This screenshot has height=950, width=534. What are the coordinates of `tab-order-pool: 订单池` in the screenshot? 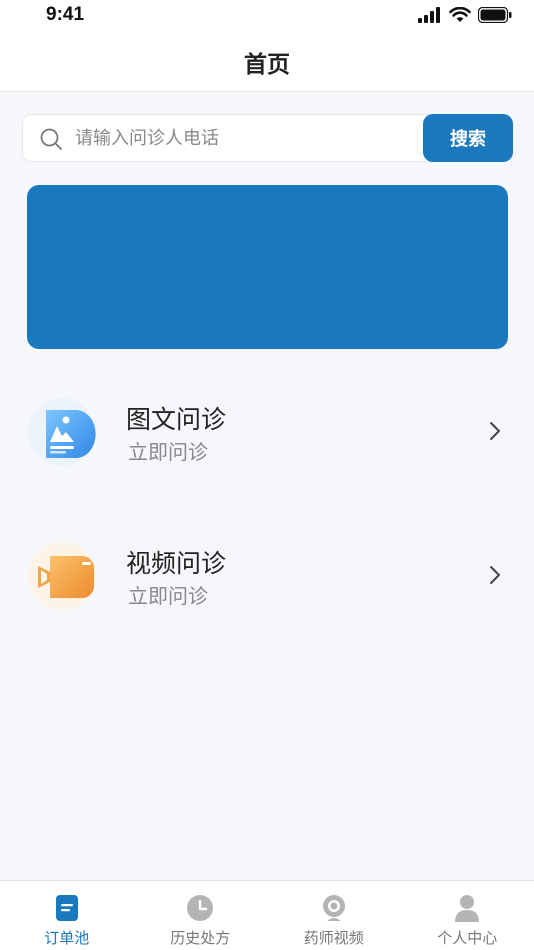 It's located at (67, 915).